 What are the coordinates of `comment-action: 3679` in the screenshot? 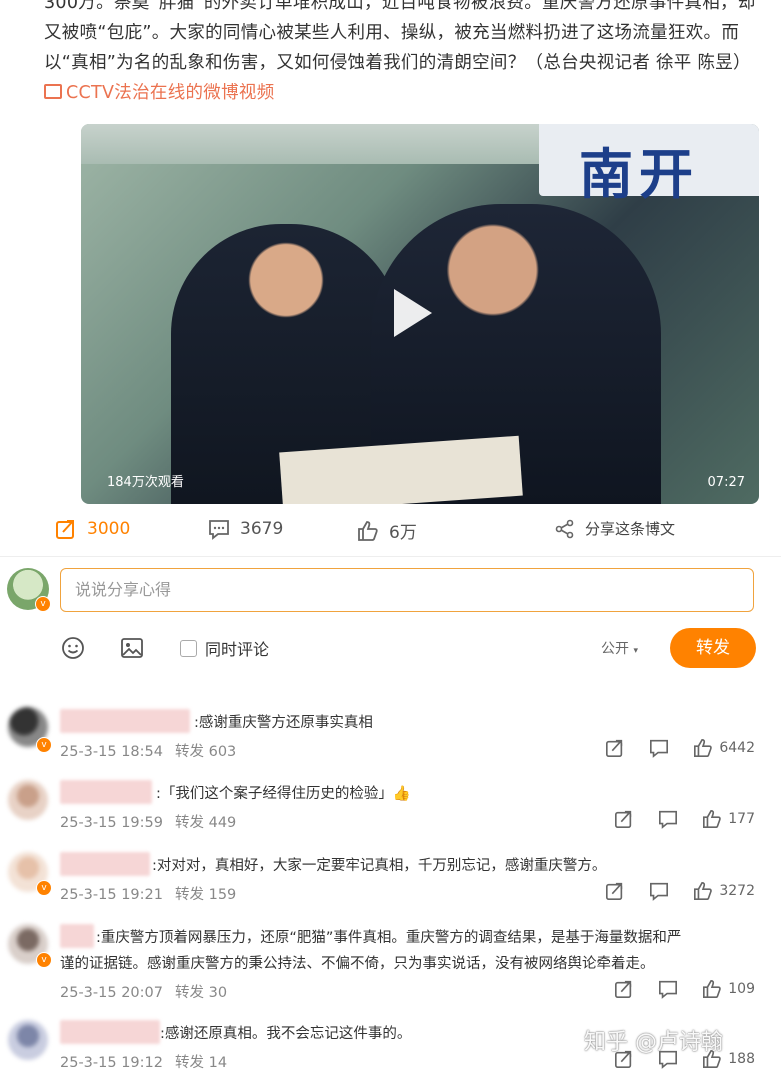 It's located at (245, 529).